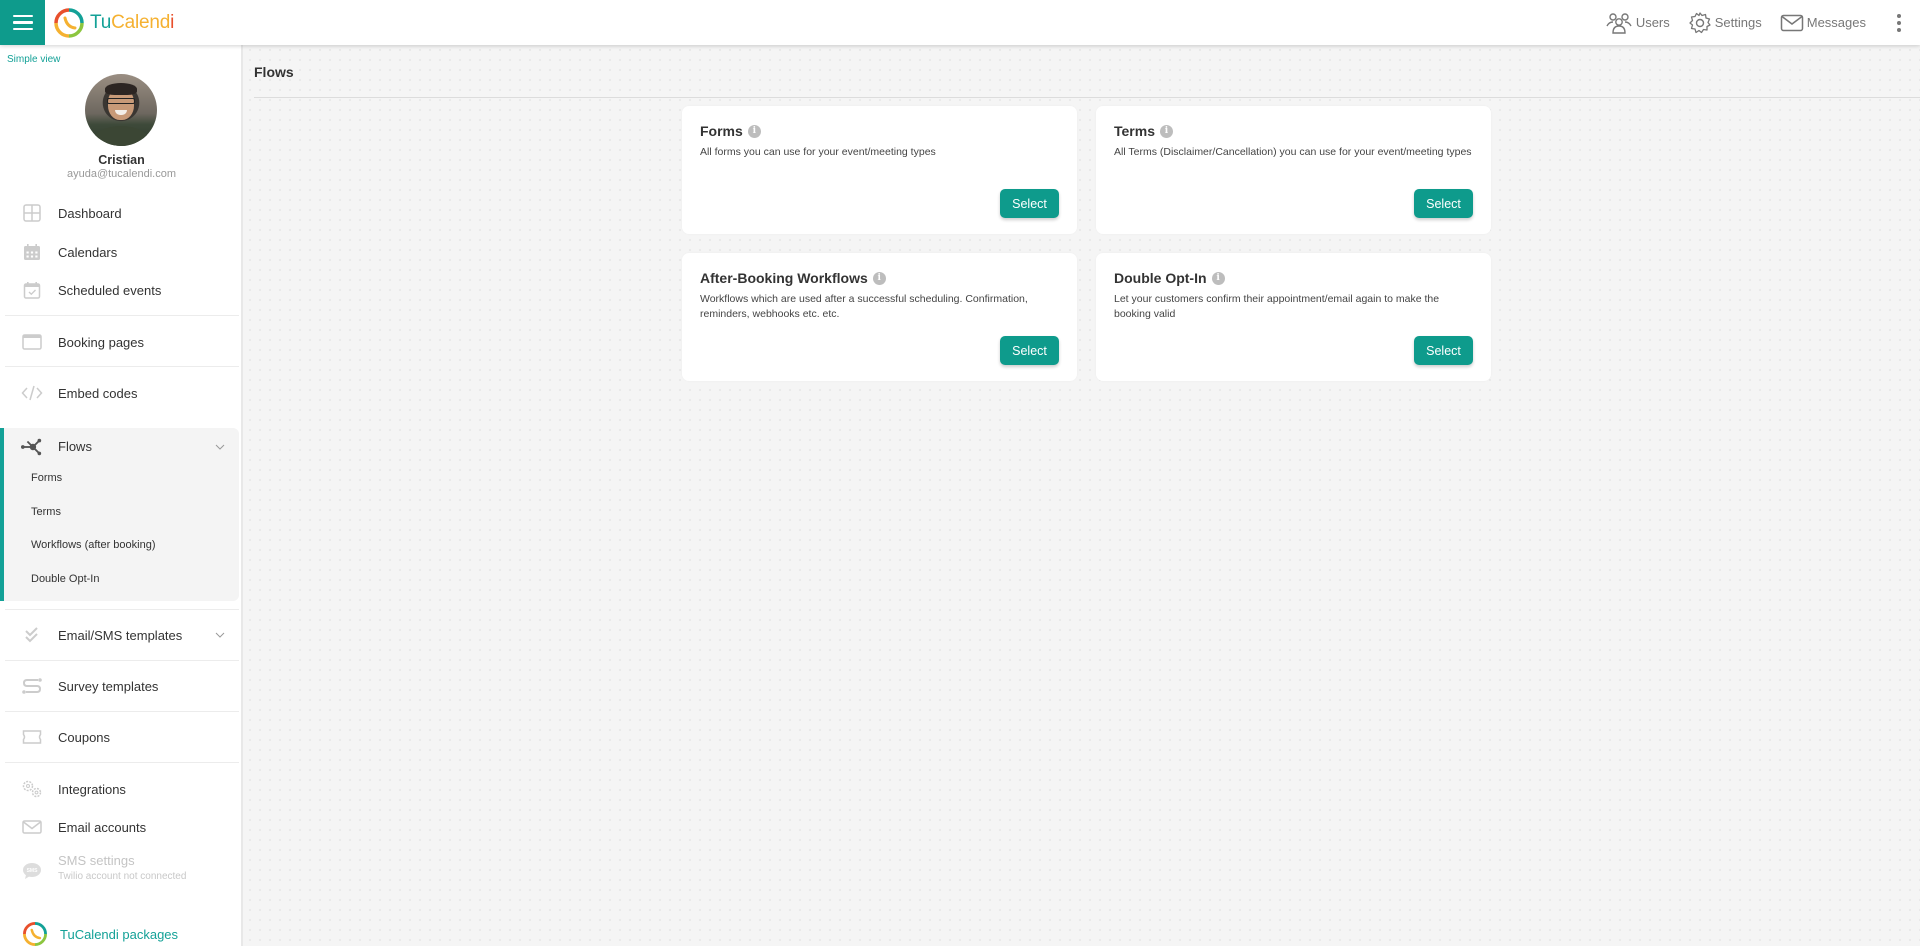  I want to click on hamburger-menu-button, so click(22, 22).